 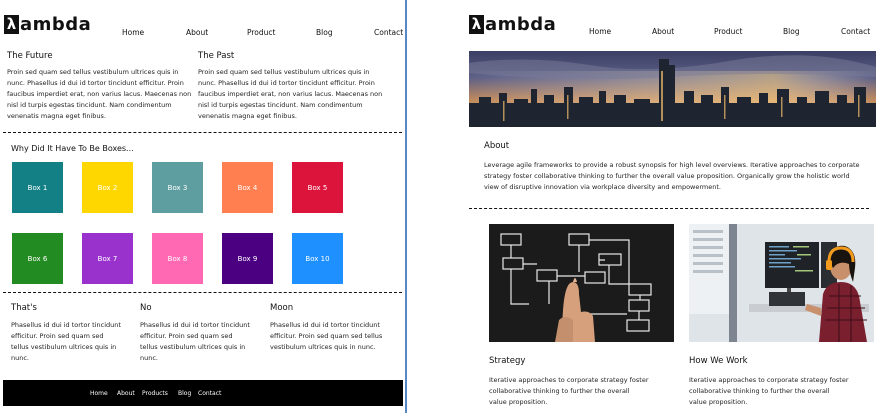 I want to click on moon-heading: Moon, so click(x=282, y=308).